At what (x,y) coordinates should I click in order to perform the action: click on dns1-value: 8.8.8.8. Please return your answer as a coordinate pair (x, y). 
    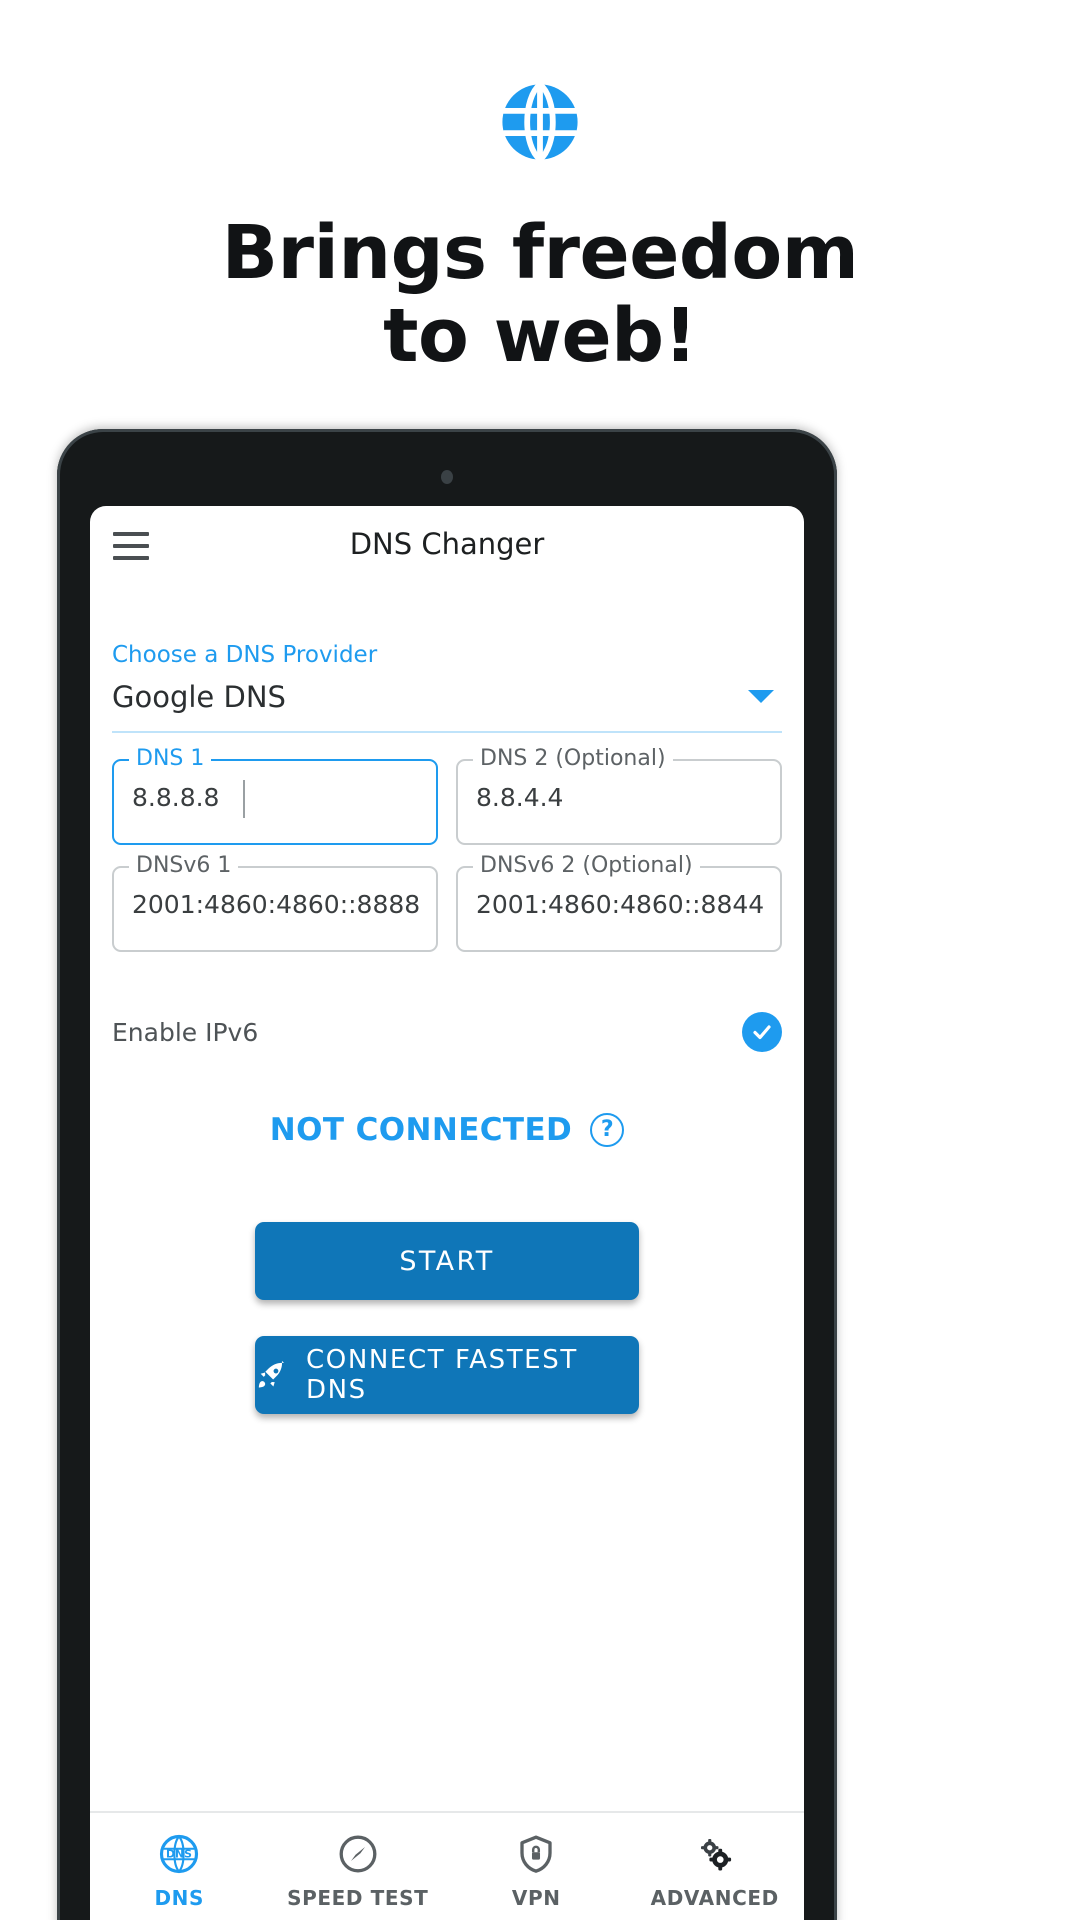
    Looking at the image, I should click on (176, 797).